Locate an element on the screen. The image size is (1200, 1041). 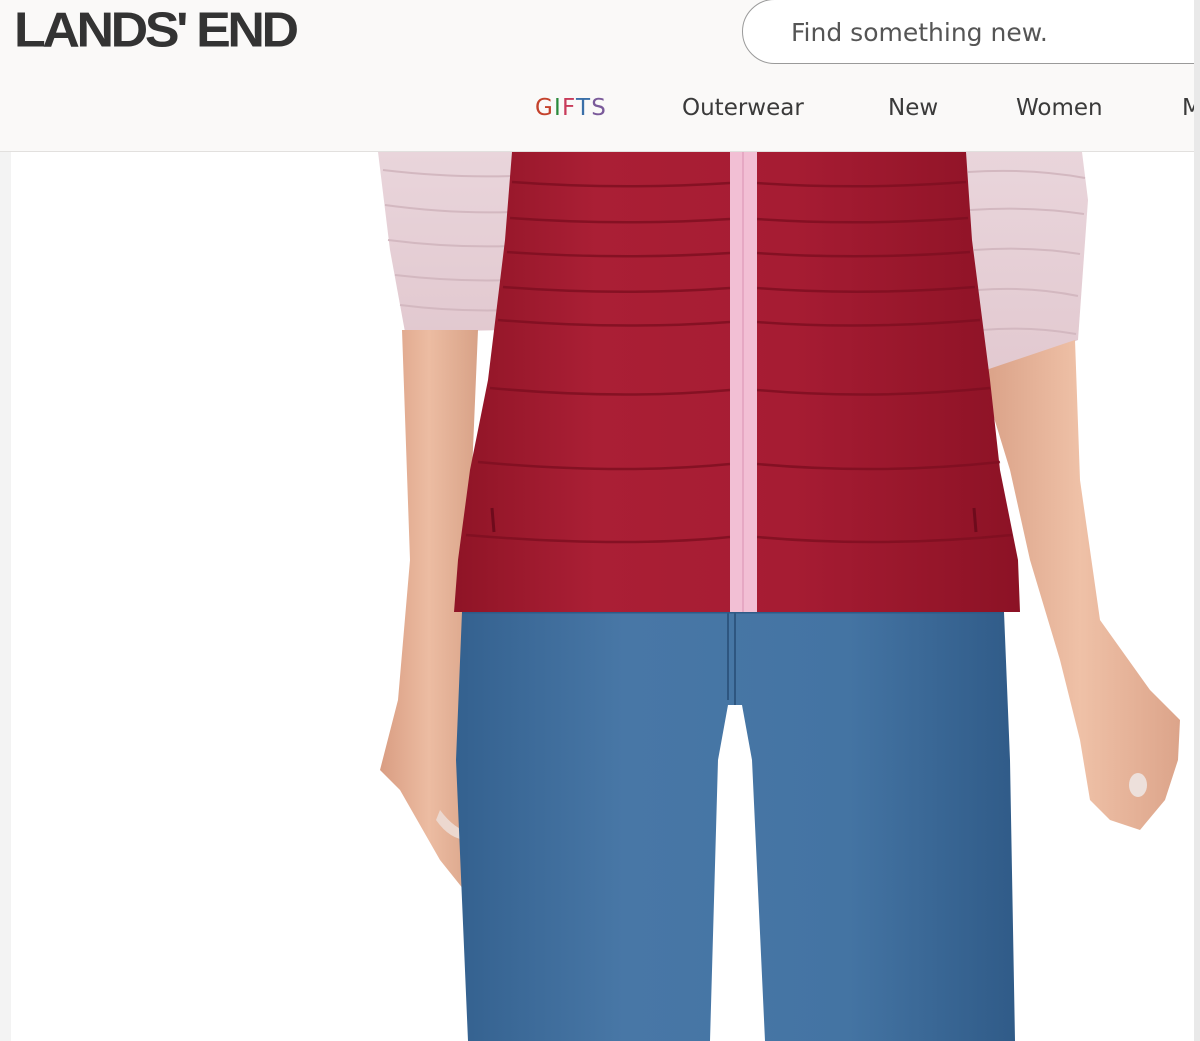
nav-gifts-letter: T is located at coordinates (584, 108).